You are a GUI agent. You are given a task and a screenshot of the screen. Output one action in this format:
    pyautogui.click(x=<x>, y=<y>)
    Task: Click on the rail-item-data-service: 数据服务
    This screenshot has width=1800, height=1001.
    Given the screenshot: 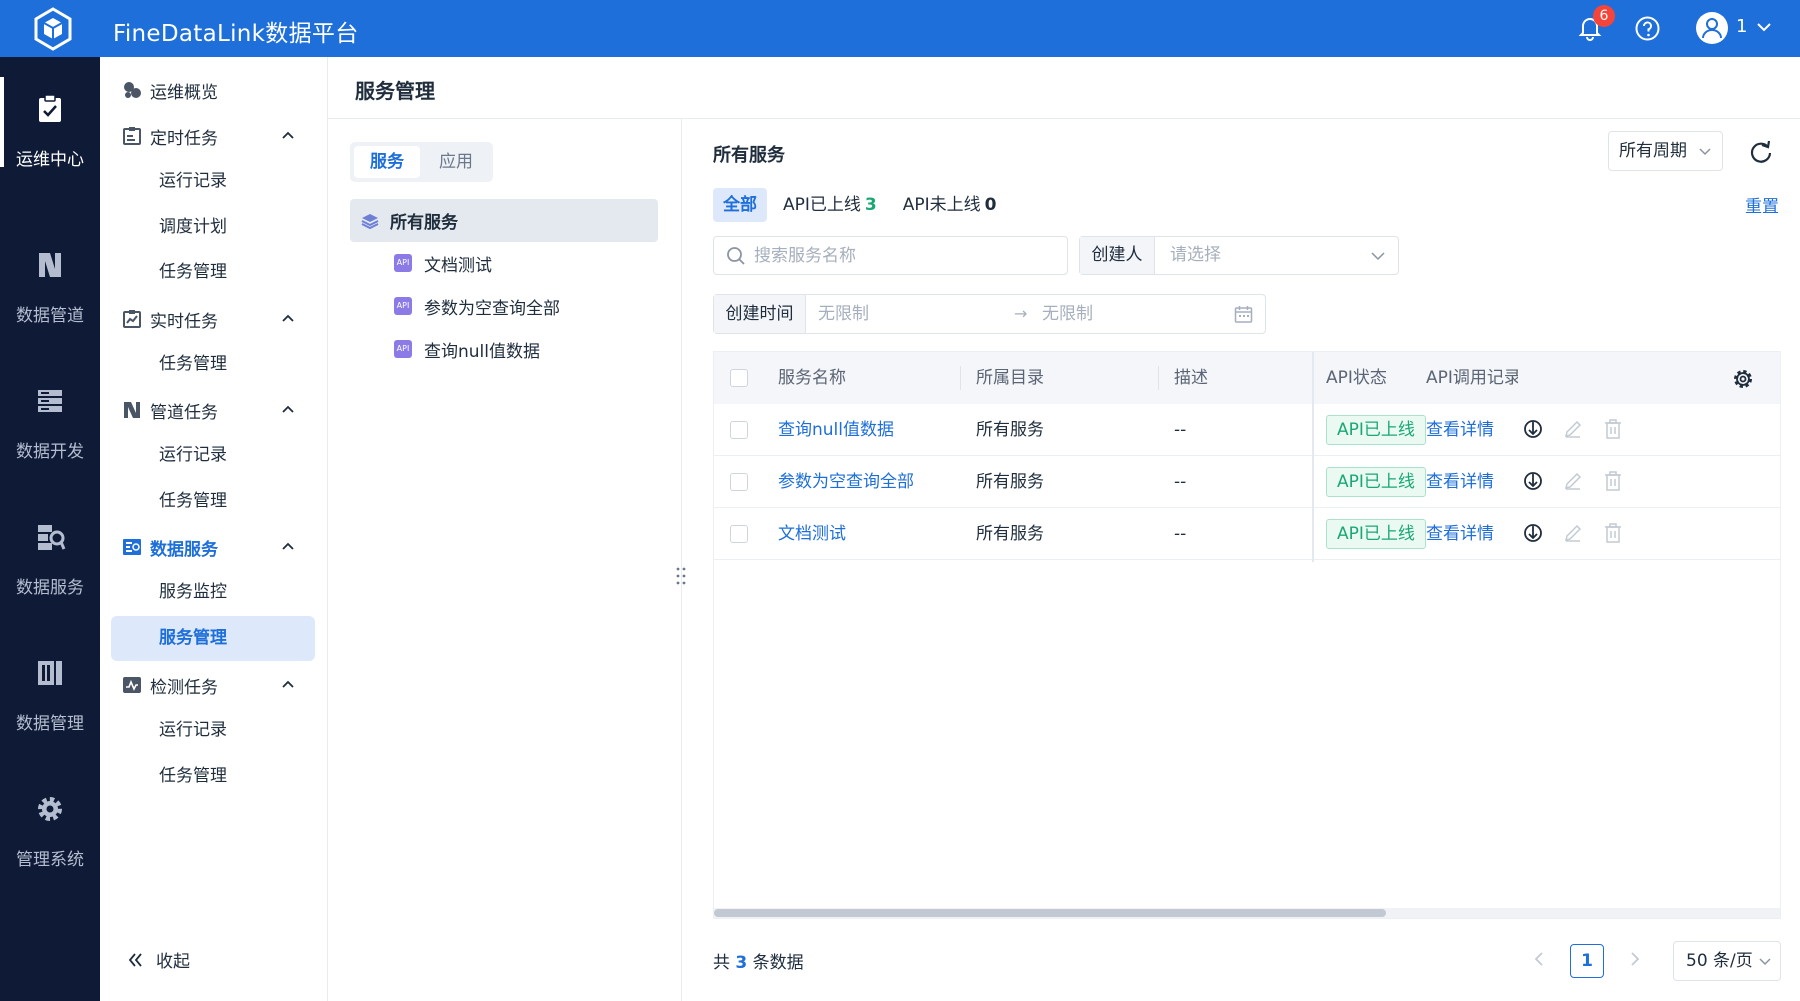 What is the action you would take?
    pyautogui.click(x=50, y=550)
    